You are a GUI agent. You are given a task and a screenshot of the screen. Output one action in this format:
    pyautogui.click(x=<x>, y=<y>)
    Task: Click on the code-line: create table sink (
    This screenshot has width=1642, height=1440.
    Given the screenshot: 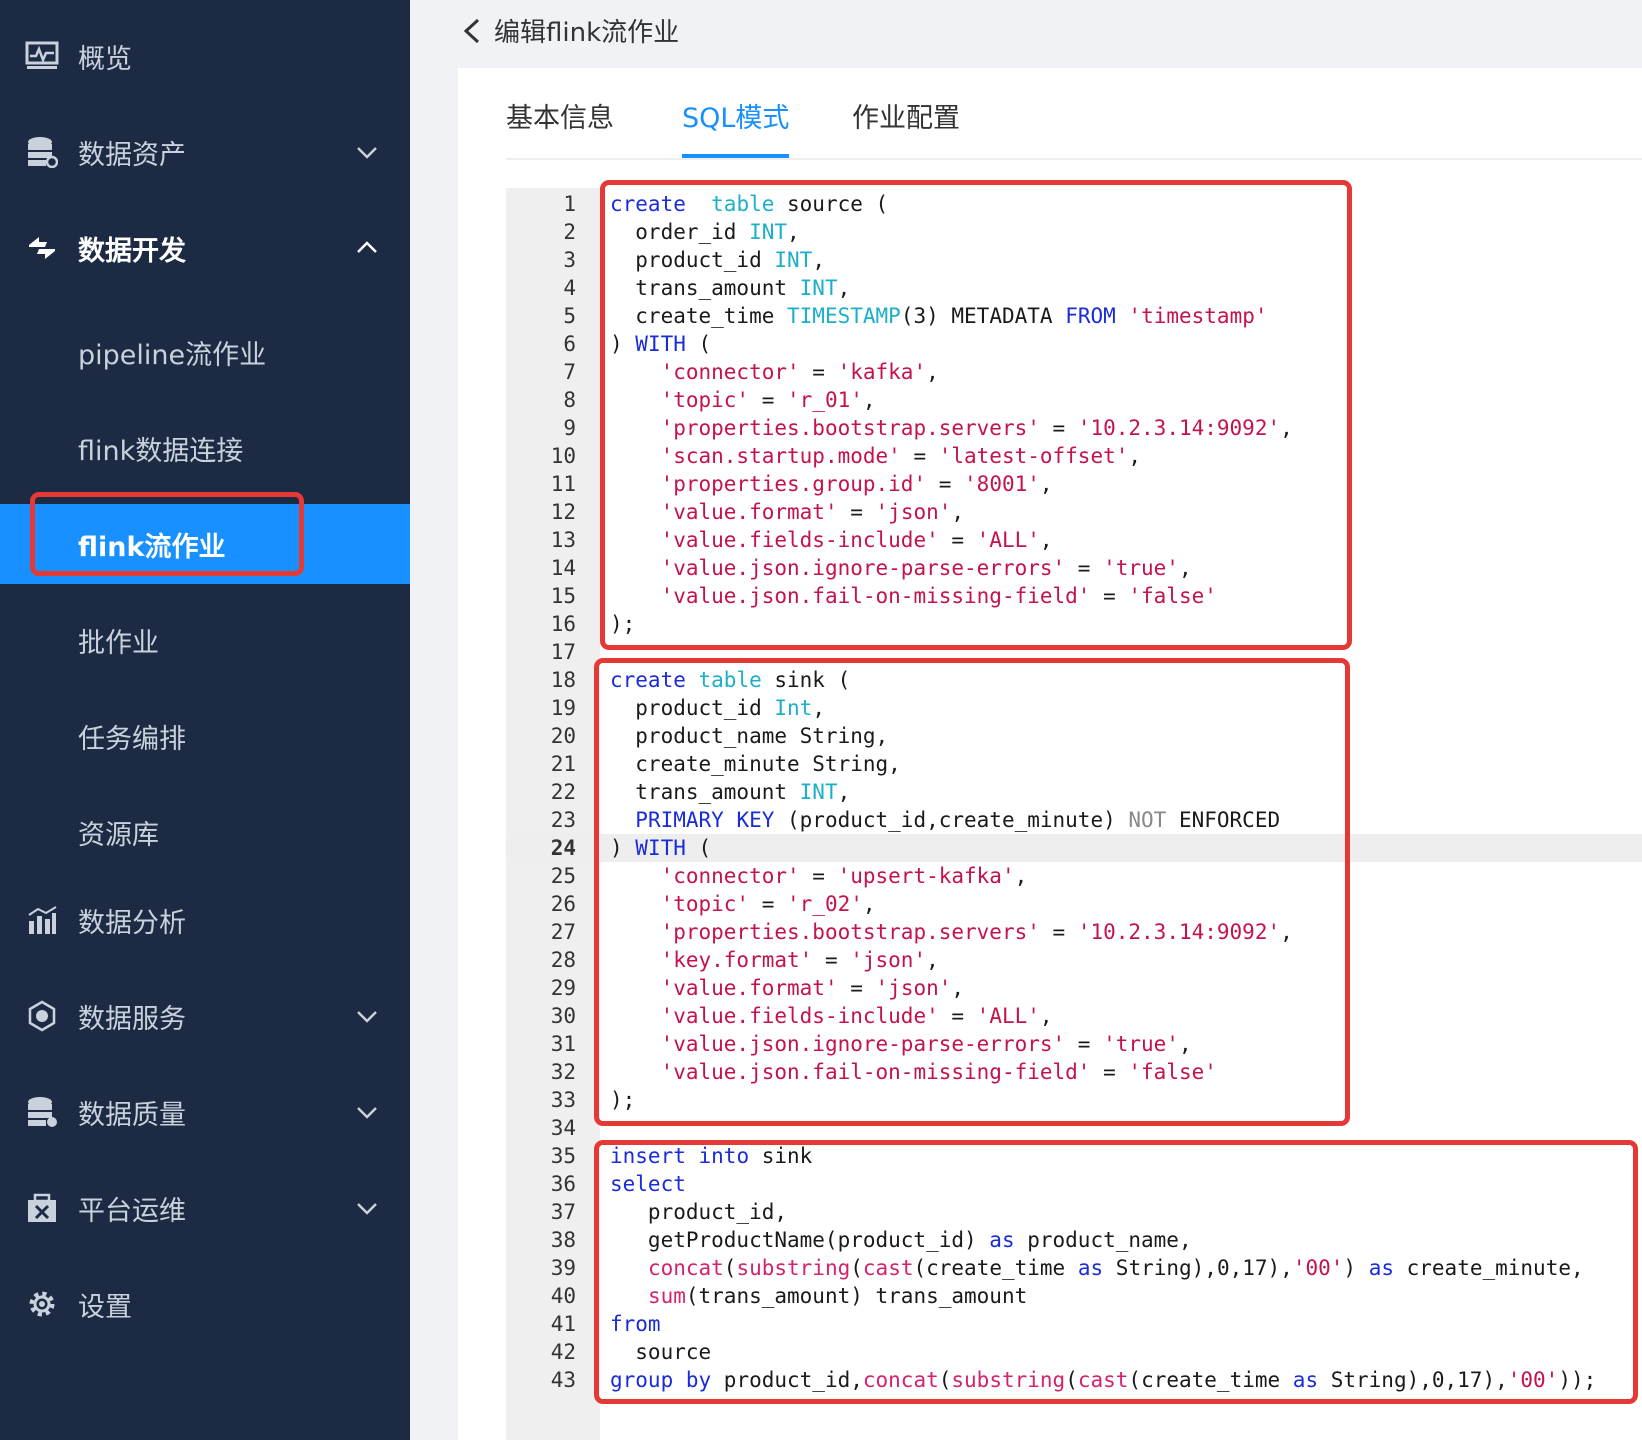 What is the action you would take?
    pyautogui.click(x=730, y=680)
    